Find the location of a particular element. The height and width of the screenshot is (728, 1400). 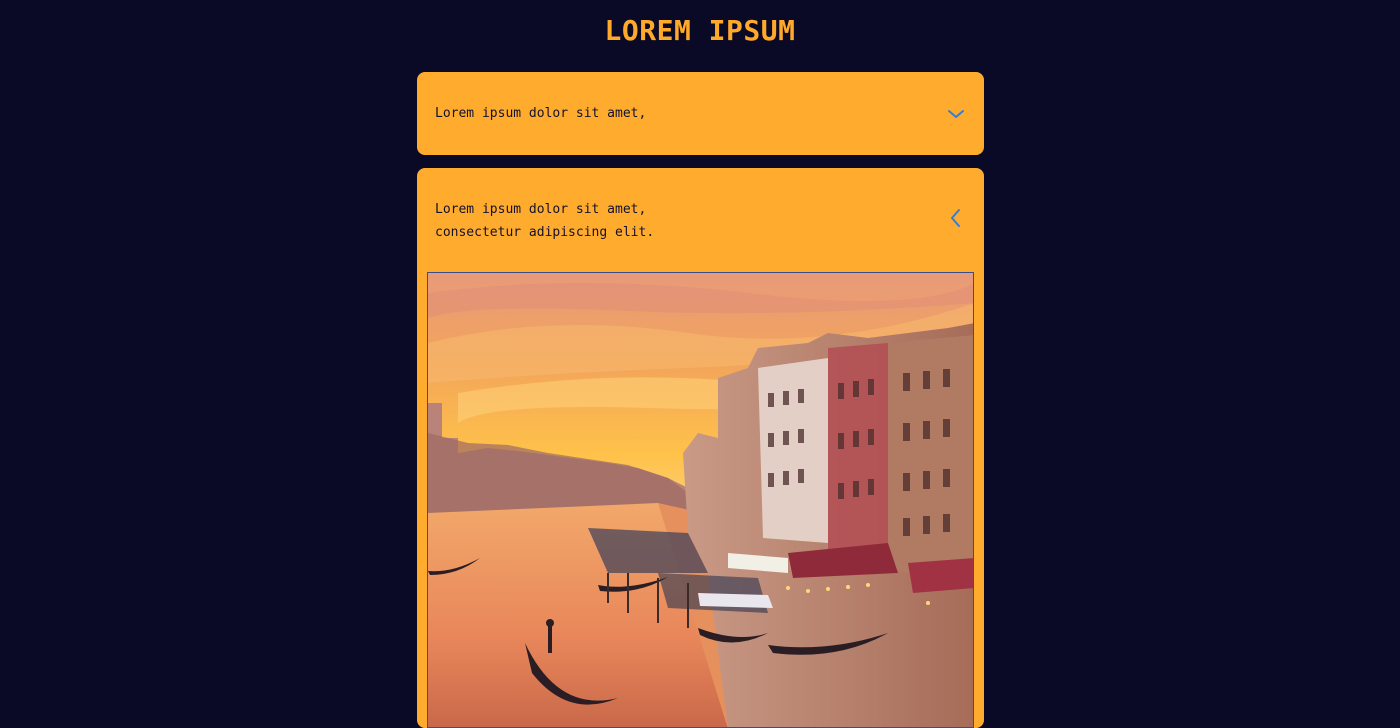

page-title: LOREM IPSUM is located at coordinates (700, 30).